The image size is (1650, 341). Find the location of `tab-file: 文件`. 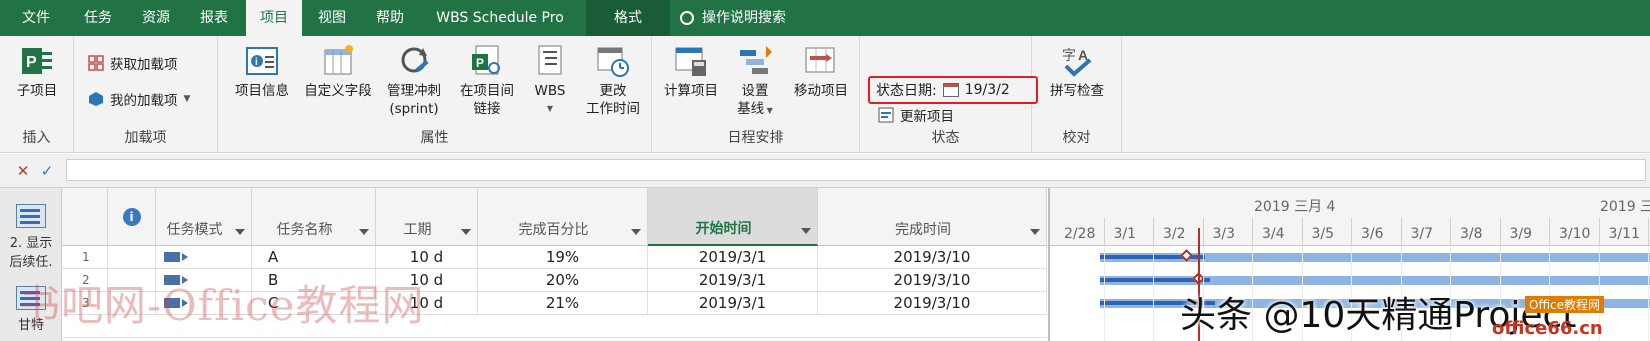

tab-file: 文件 is located at coordinates (36, 18).